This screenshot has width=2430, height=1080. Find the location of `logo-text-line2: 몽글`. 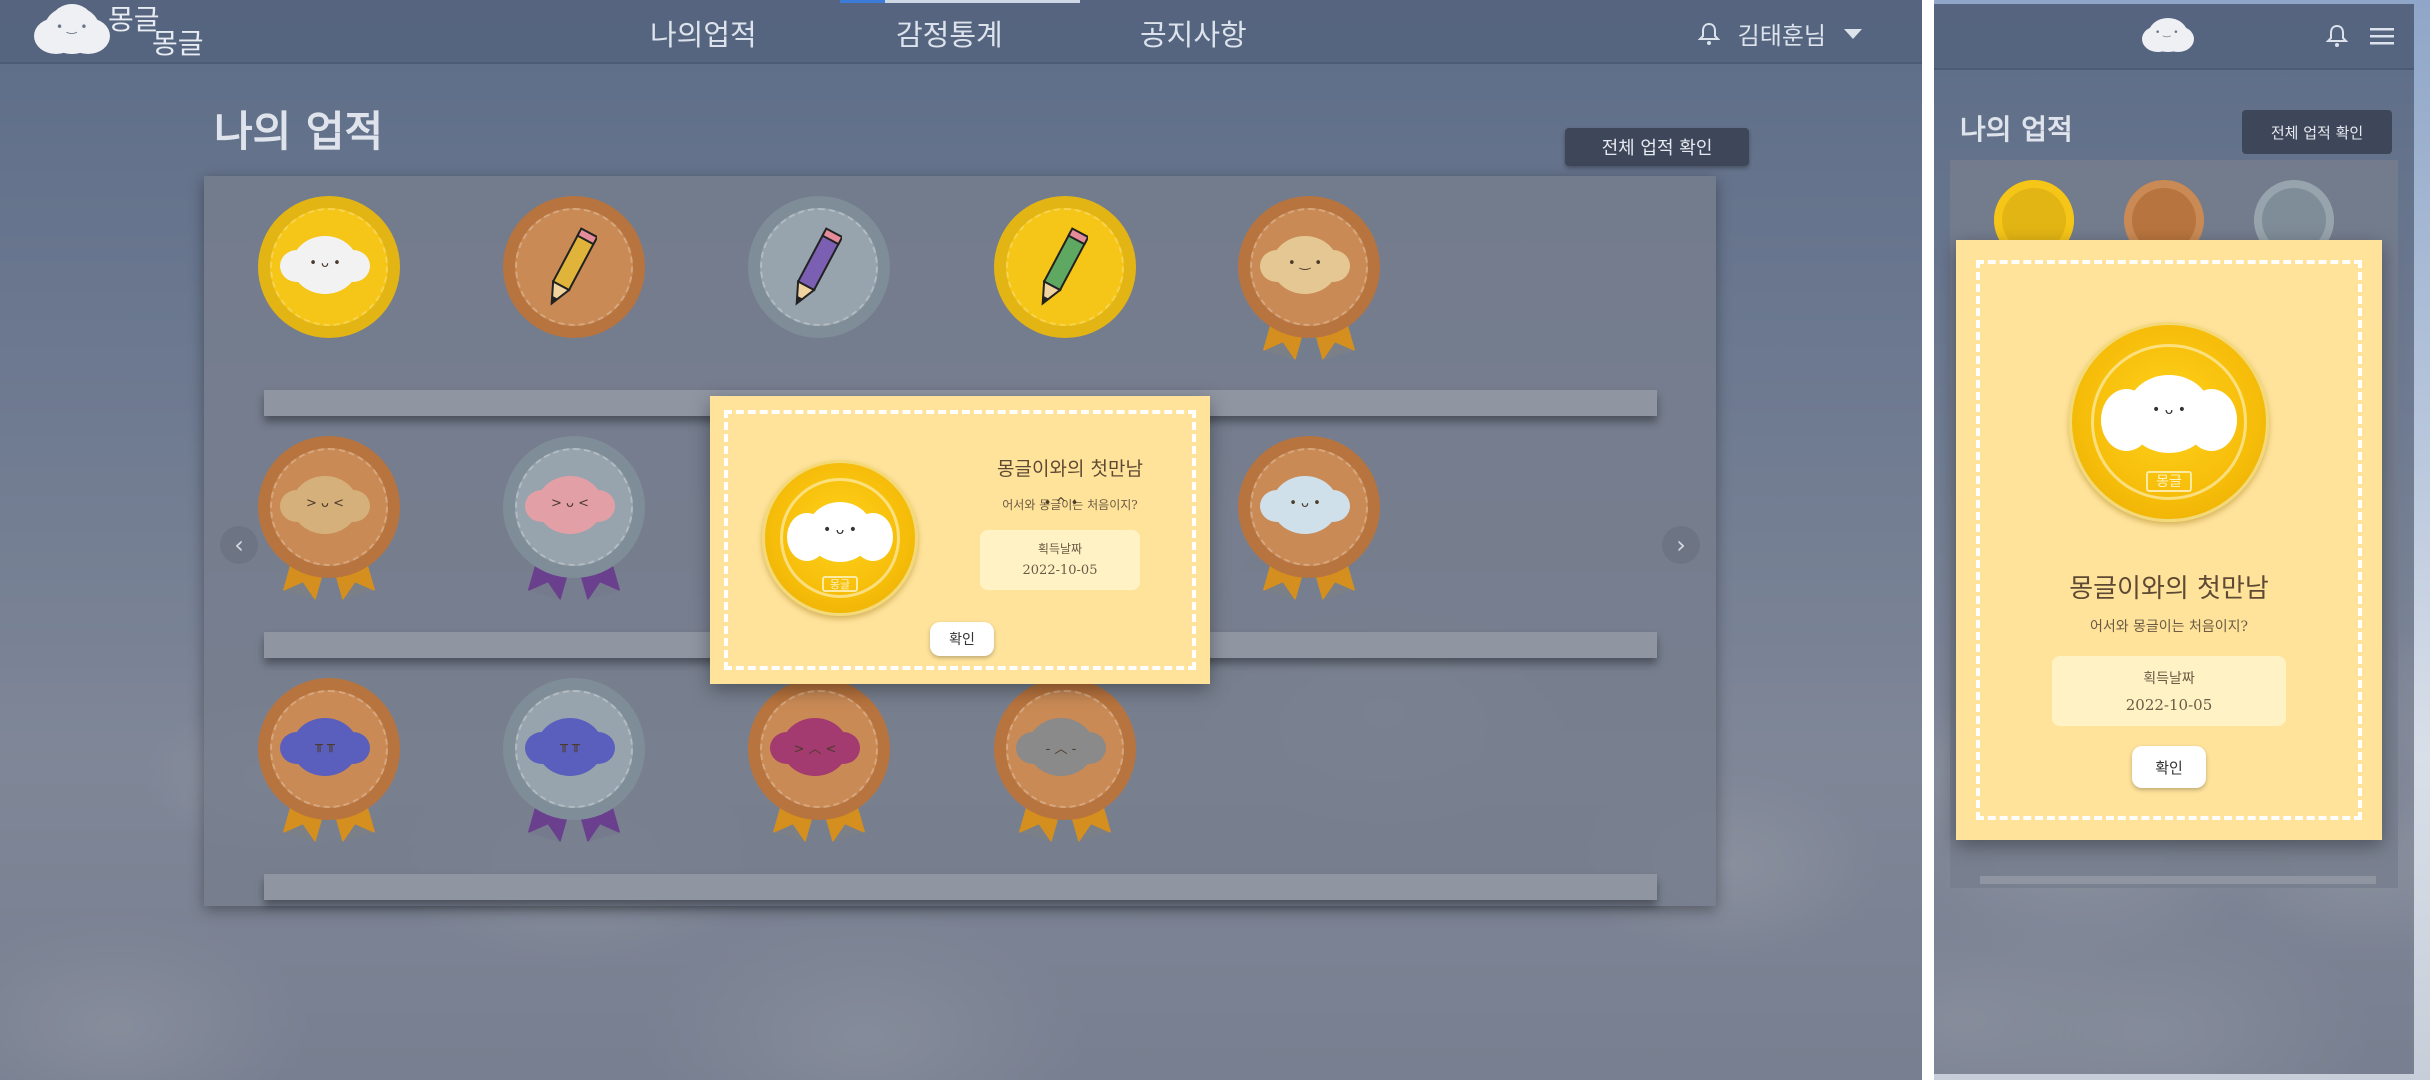

logo-text-line2: 몽글 is located at coordinates (178, 43).